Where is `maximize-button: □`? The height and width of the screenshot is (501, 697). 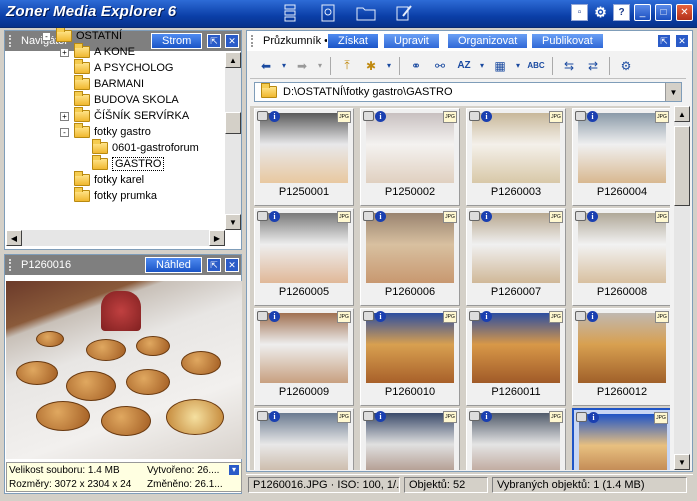
maximize-button: □ is located at coordinates (663, 12).